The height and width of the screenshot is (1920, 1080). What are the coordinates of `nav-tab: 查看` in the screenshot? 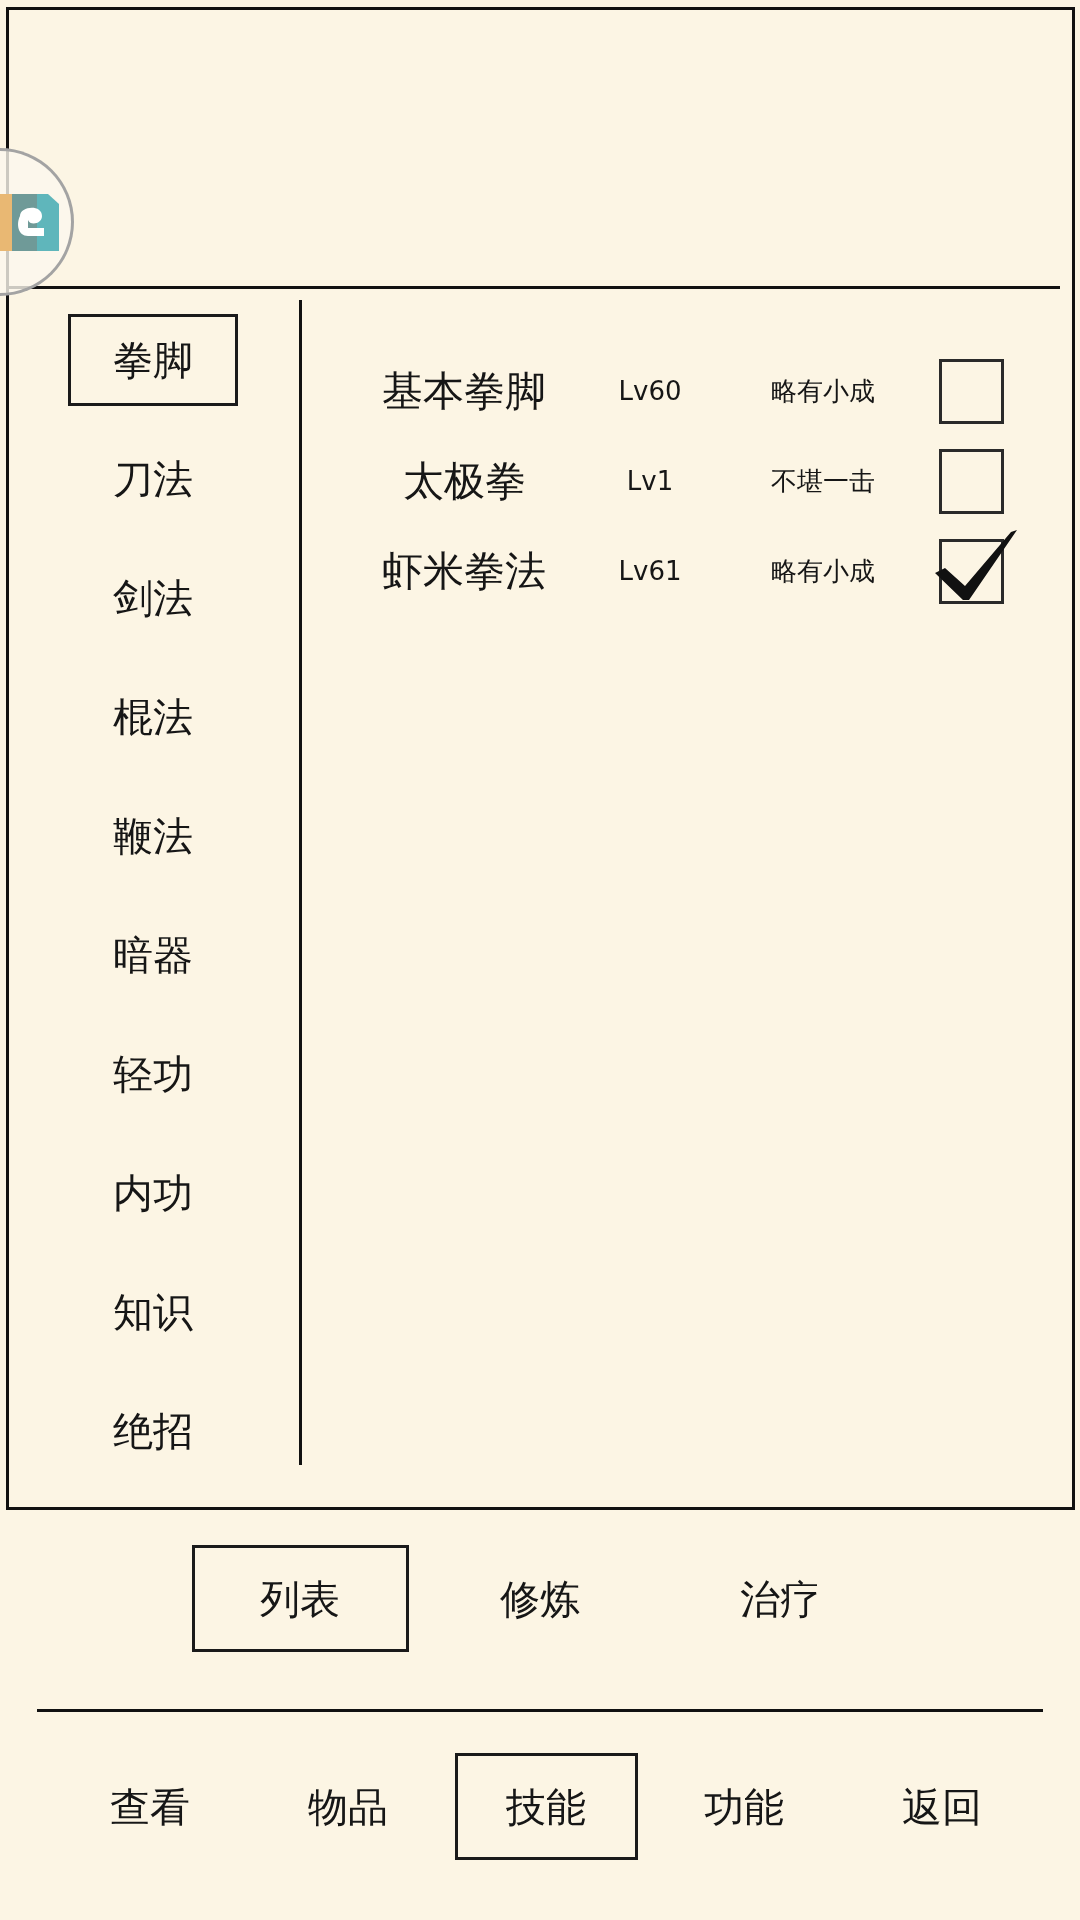 It's located at (150, 1806).